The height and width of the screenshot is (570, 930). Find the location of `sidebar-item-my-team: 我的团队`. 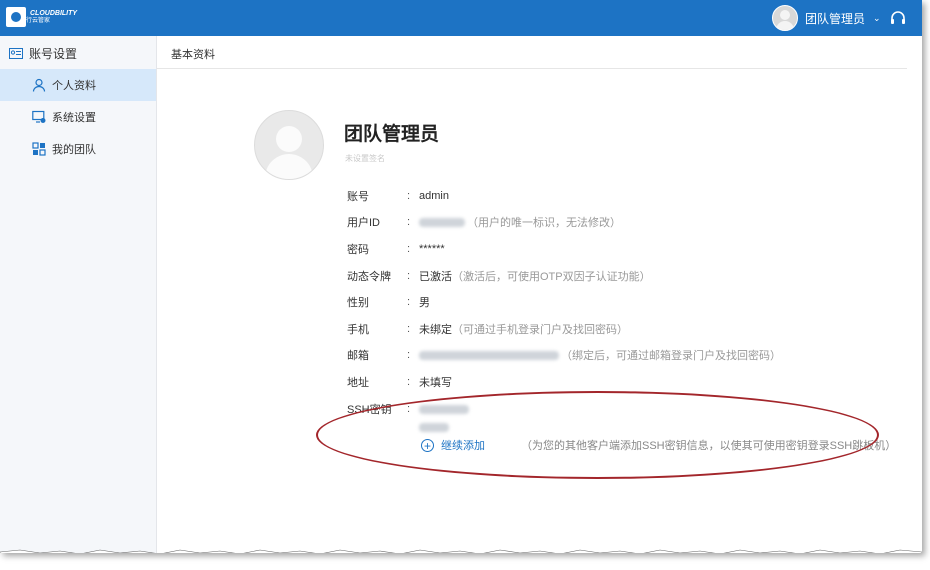

sidebar-item-my-team: 我的团队 is located at coordinates (78, 149).